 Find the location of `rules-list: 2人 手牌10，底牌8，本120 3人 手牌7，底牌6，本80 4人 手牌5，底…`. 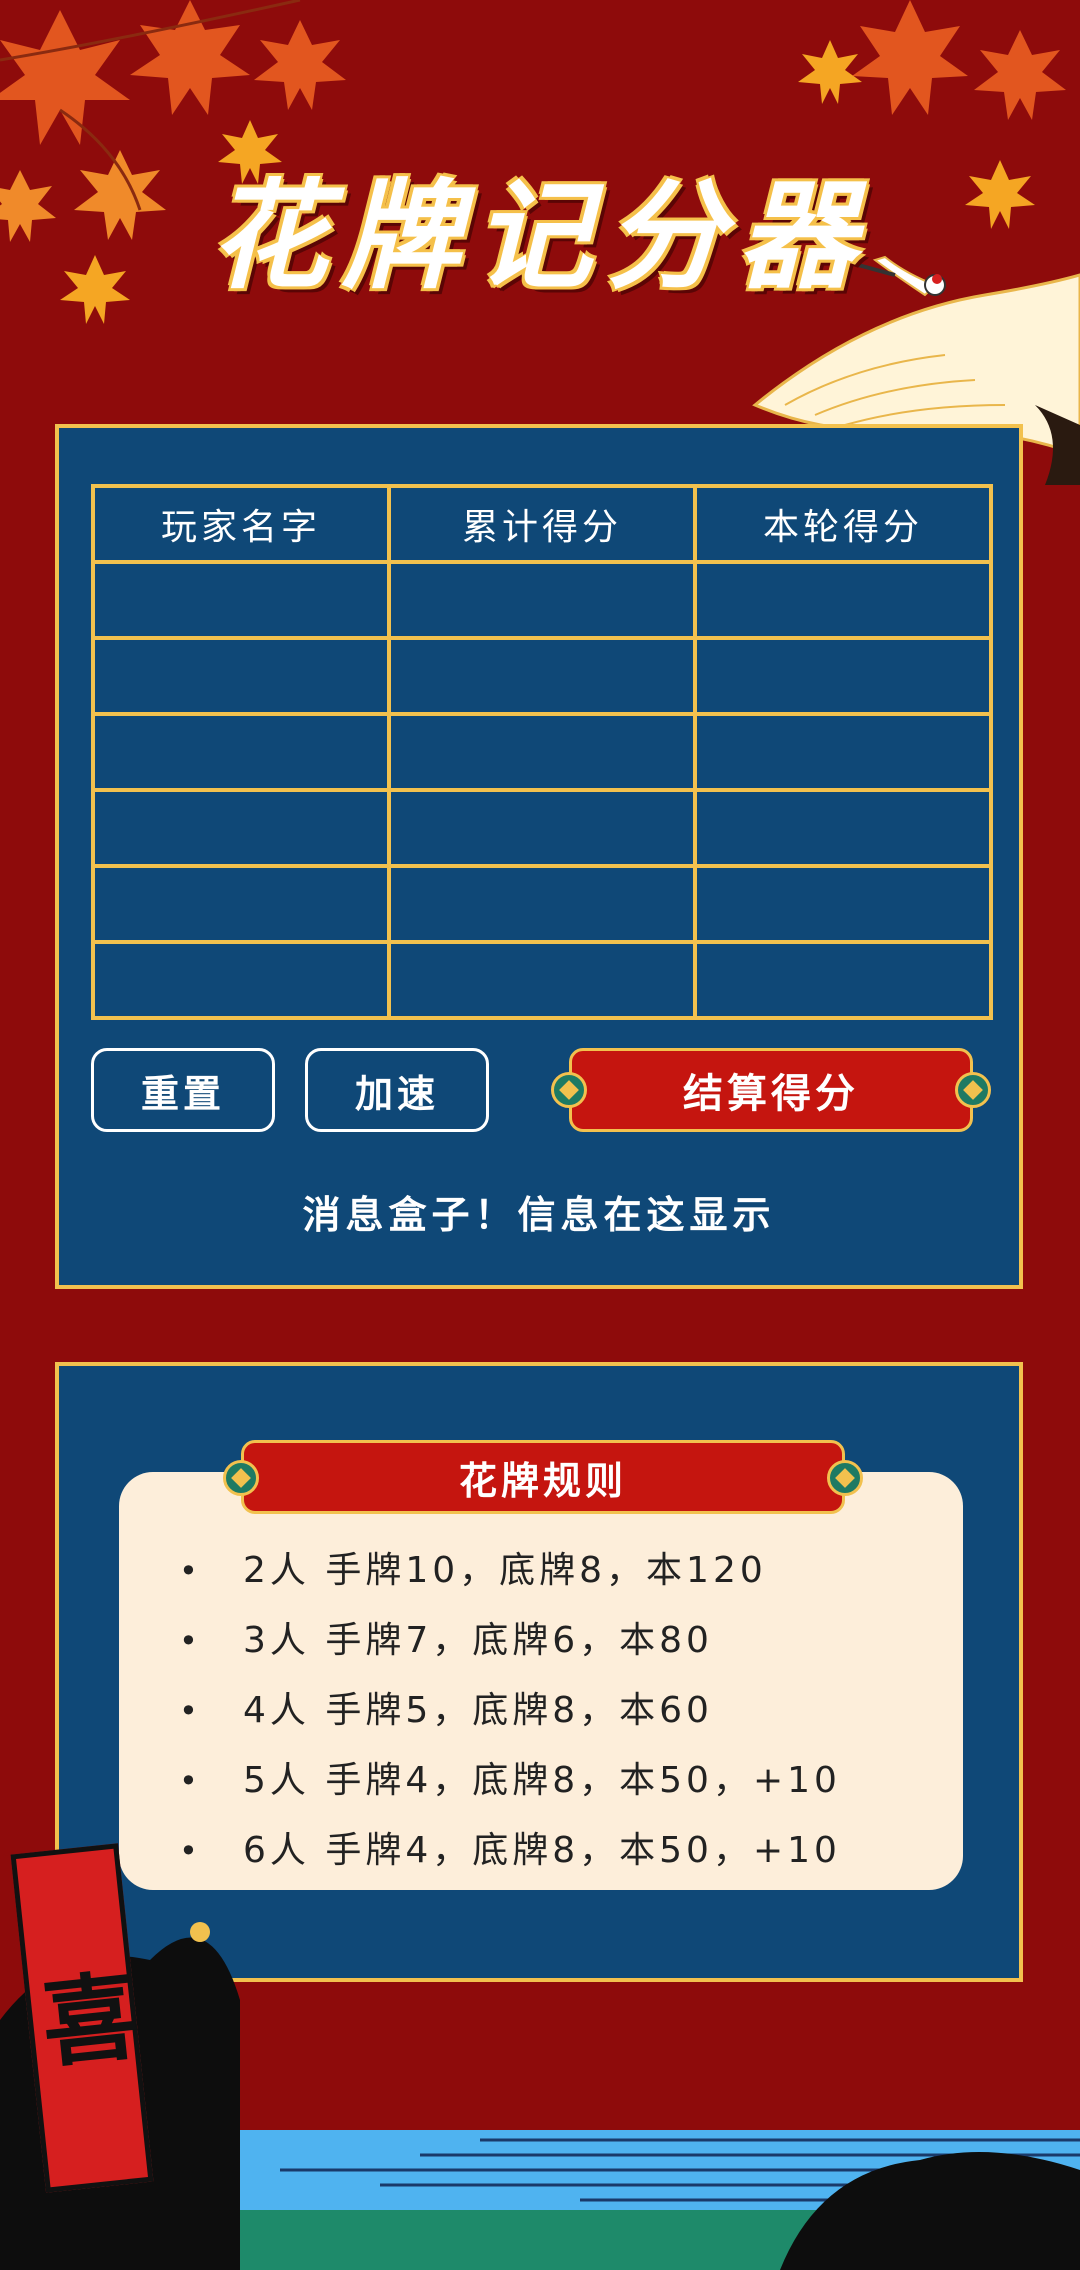

rules-list: 2人 手牌10，底牌8，本120 3人 手牌7，底牌6，本80 4人 手牌5，底… is located at coordinates (510, 1711).